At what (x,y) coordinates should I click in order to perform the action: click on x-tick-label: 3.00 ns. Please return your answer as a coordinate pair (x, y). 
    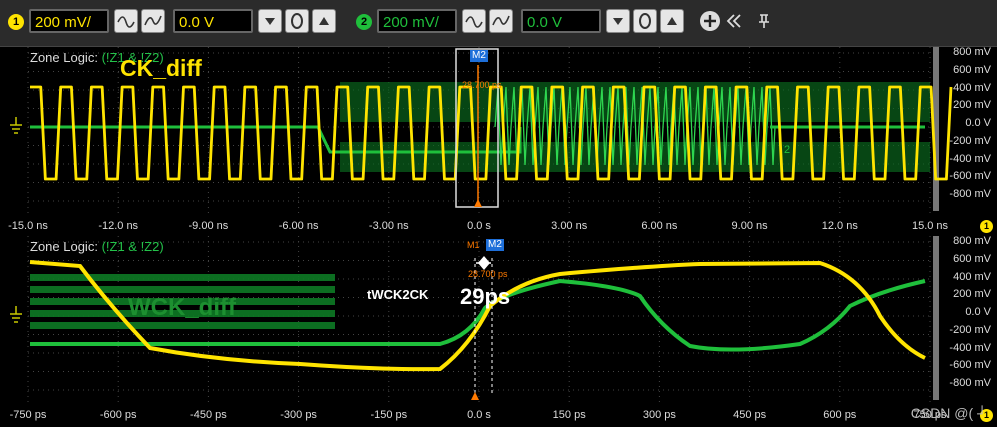
    Looking at the image, I should click on (569, 226).